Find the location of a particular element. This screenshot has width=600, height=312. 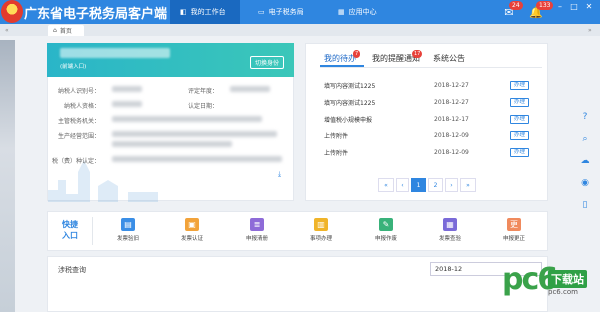

invoice-icon: ▤ is located at coordinates (128, 224).